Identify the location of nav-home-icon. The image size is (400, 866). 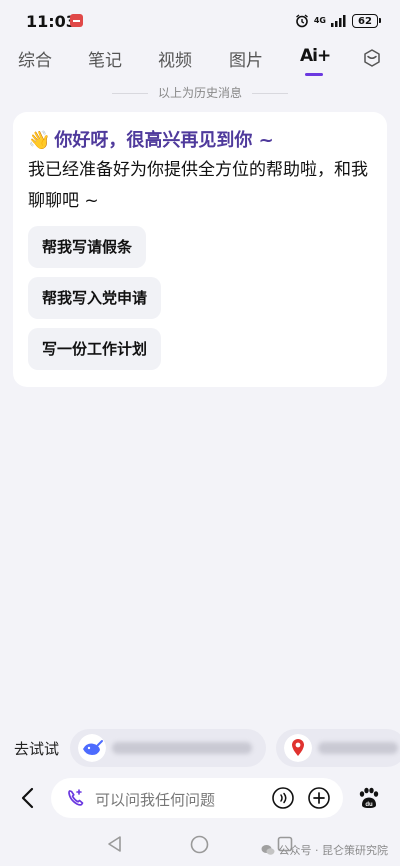
(199, 844).